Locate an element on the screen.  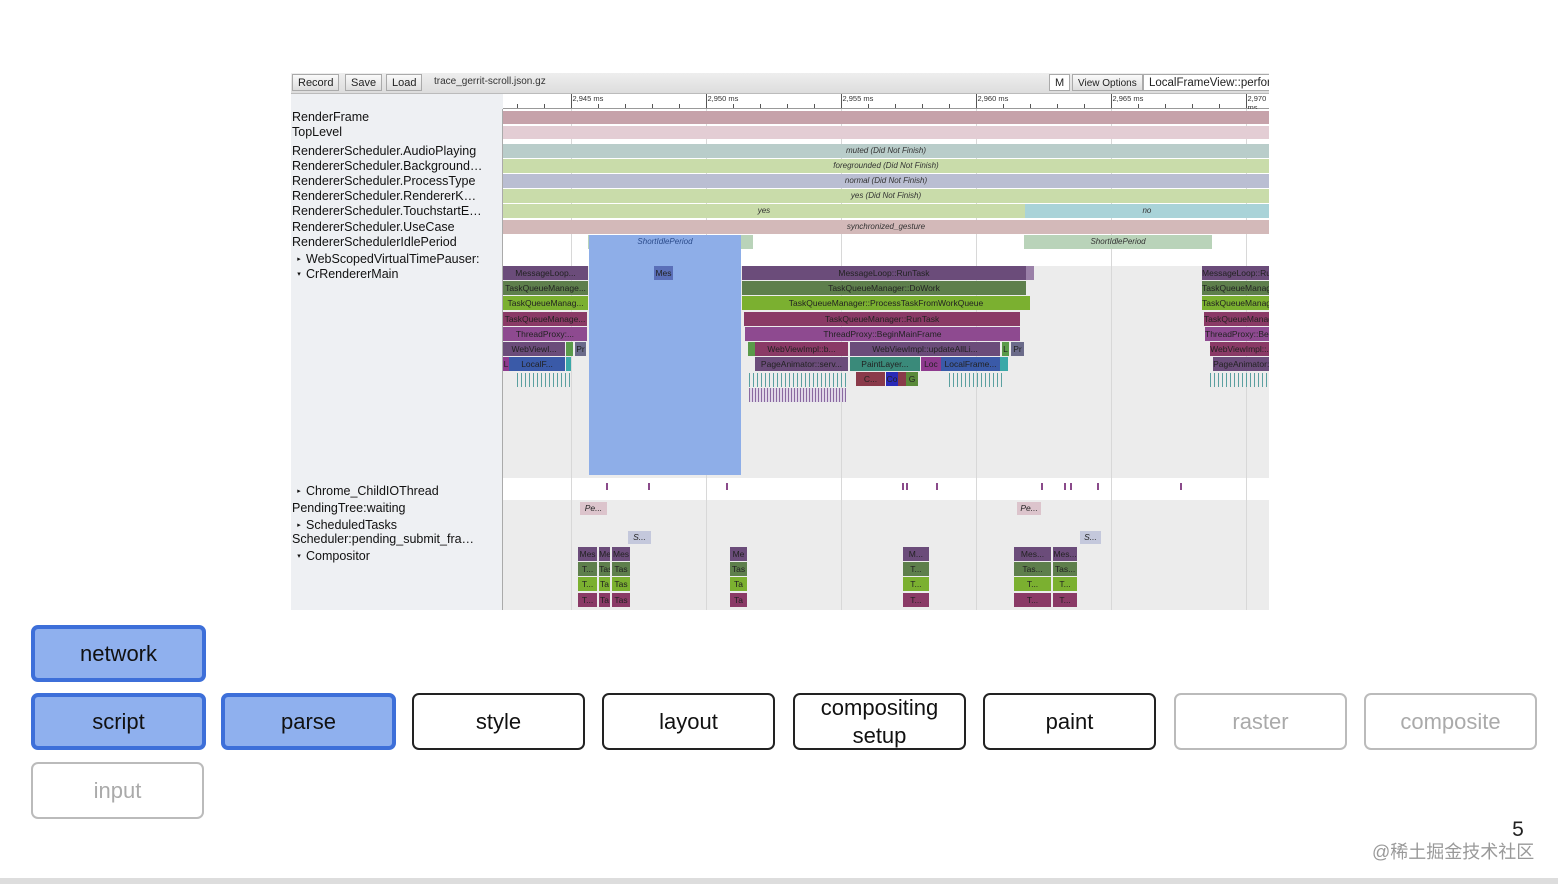
stage-button-raster: raster is located at coordinates (1260, 721).